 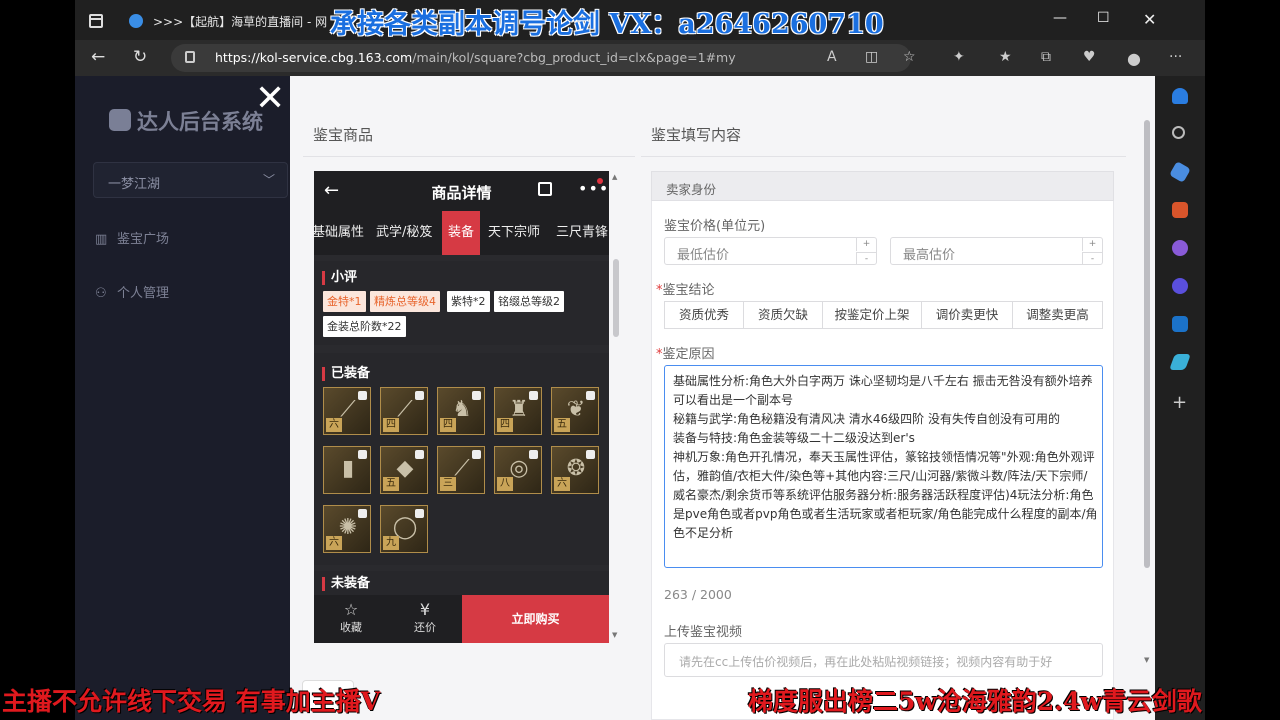 I want to click on browser-edge-sidebar: +, so click(x=1180, y=398).